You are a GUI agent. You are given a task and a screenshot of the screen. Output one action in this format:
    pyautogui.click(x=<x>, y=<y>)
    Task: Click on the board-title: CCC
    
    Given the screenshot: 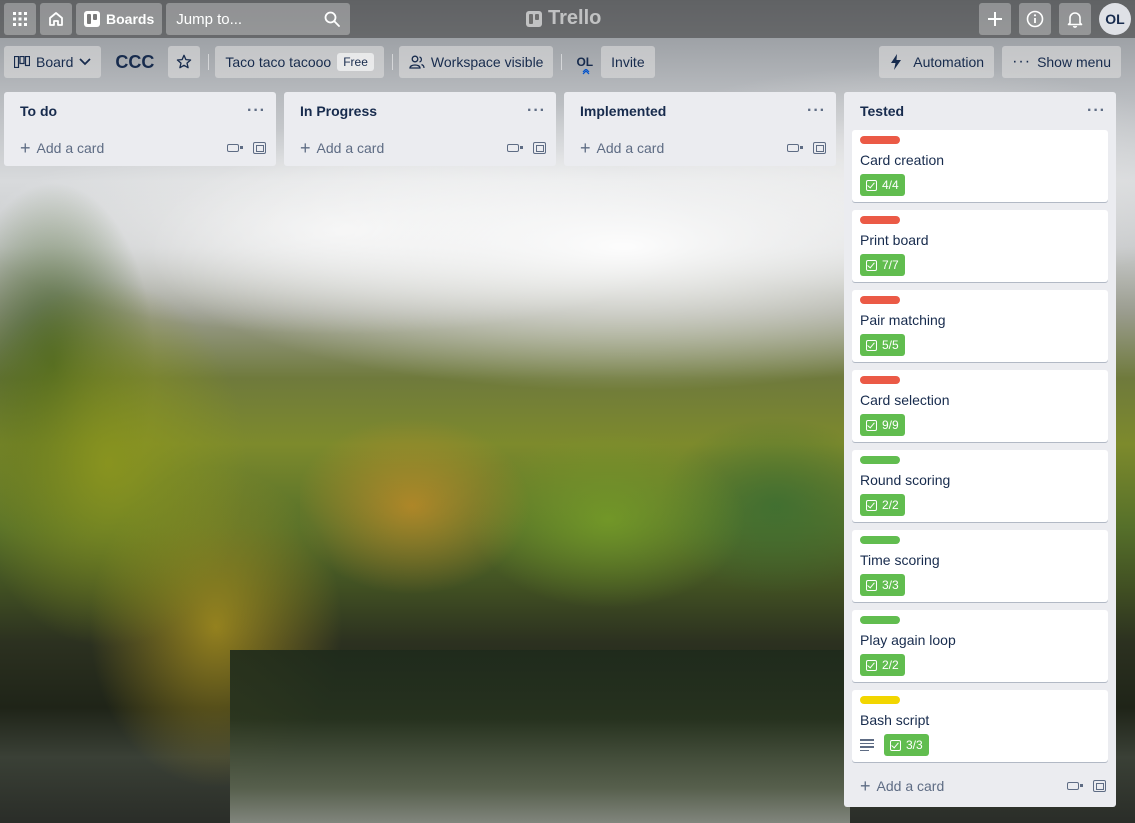 What is the action you would take?
    pyautogui.click(x=134, y=62)
    